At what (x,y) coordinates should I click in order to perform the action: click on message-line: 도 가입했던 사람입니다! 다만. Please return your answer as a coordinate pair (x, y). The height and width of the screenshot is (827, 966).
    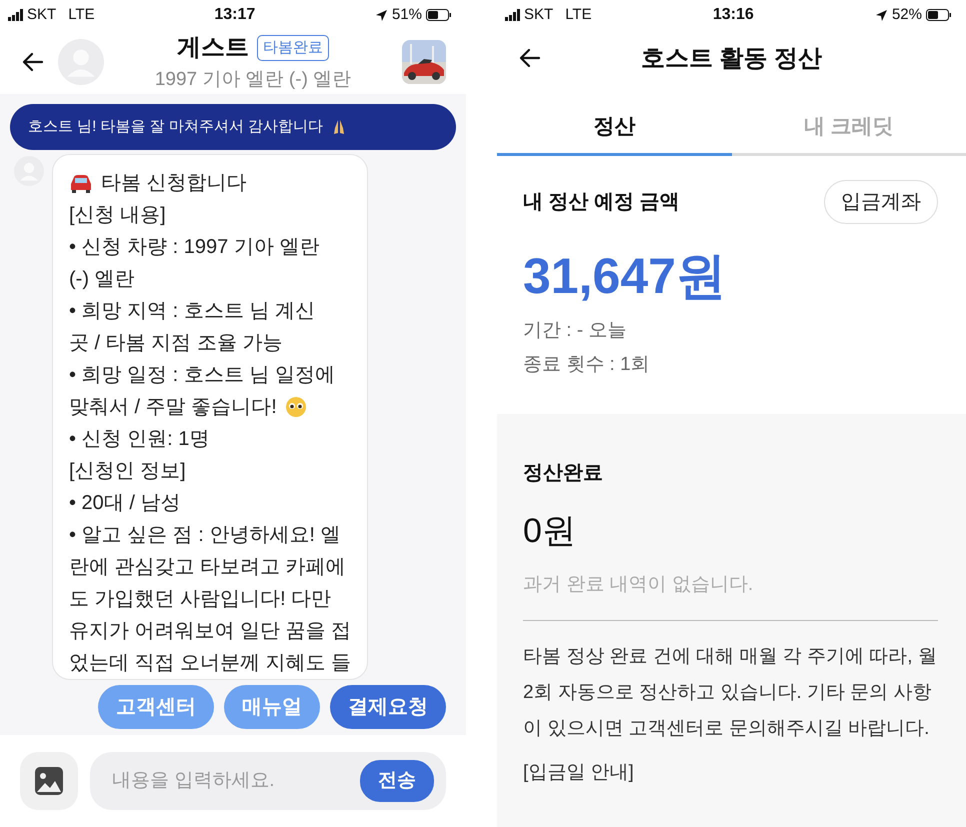
    Looking at the image, I should click on (200, 599).